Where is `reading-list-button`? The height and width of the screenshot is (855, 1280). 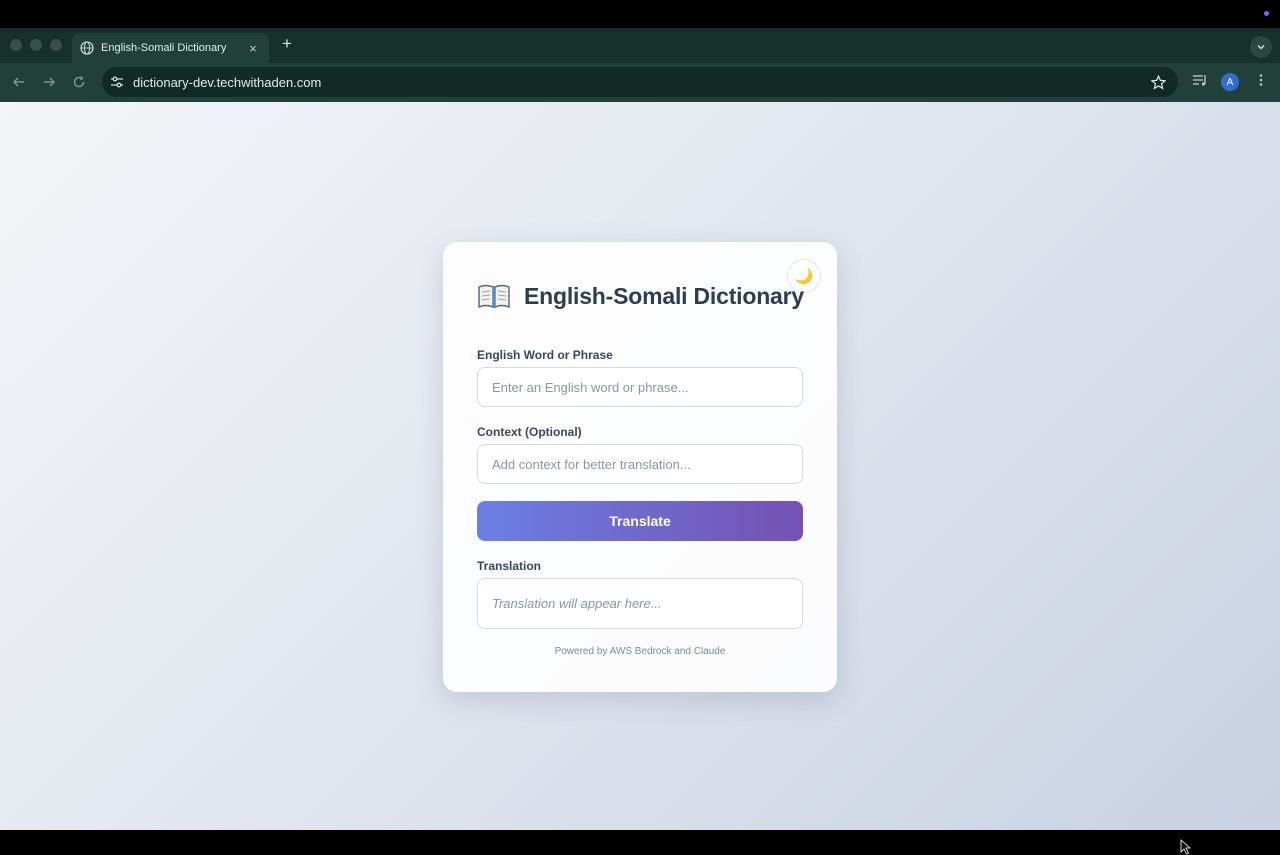
reading-list-button is located at coordinates (1200, 80).